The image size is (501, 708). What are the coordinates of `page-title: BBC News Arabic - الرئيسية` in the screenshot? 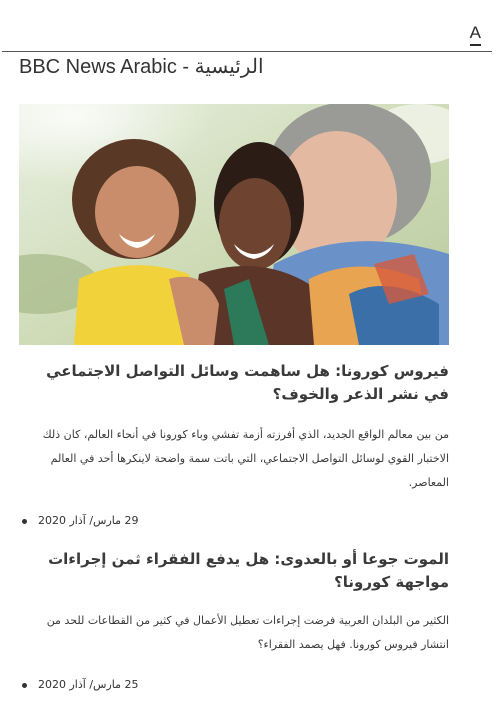 It's located at (141, 67).